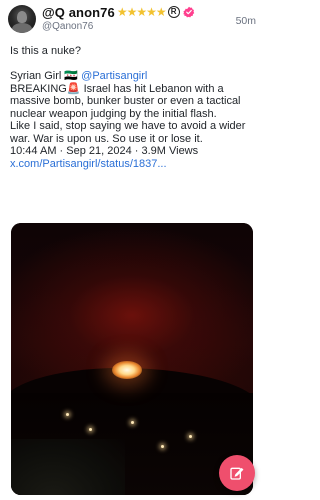 The image size is (320, 500). I want to click on author-display-name: @Q anon76, so click(78, 12).